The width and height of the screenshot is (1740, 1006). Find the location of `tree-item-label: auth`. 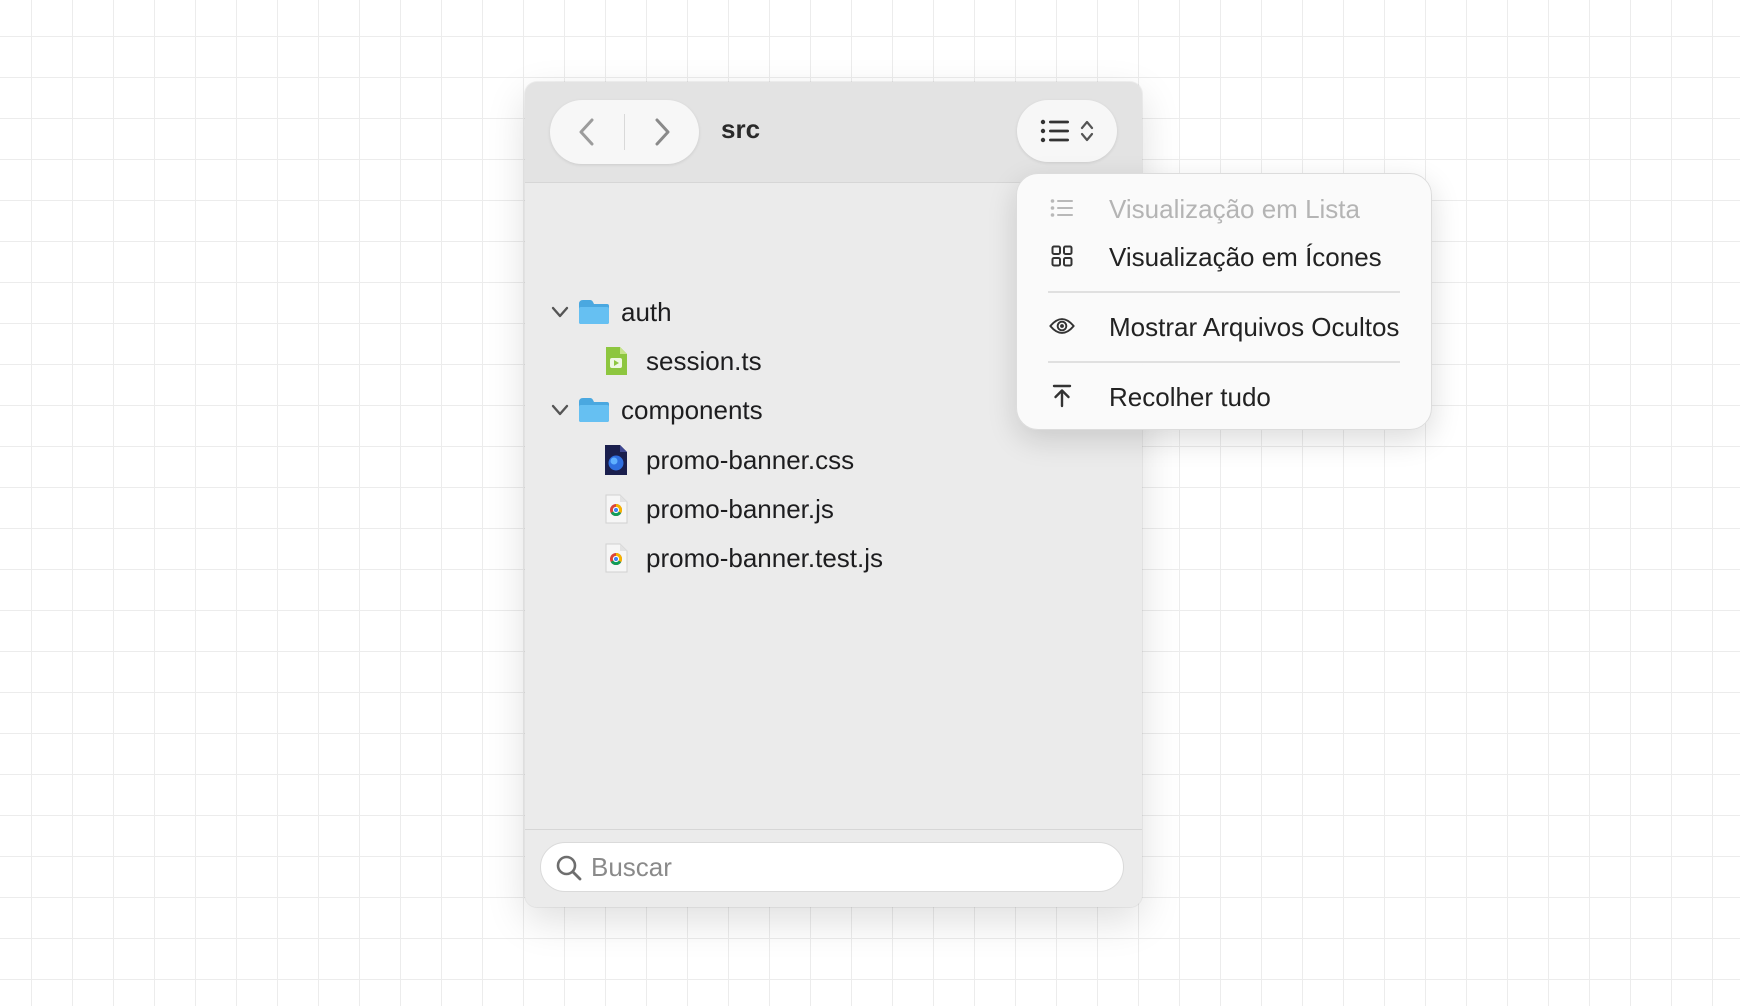

tree-item-label: auth is located at coordinates (646, 311).